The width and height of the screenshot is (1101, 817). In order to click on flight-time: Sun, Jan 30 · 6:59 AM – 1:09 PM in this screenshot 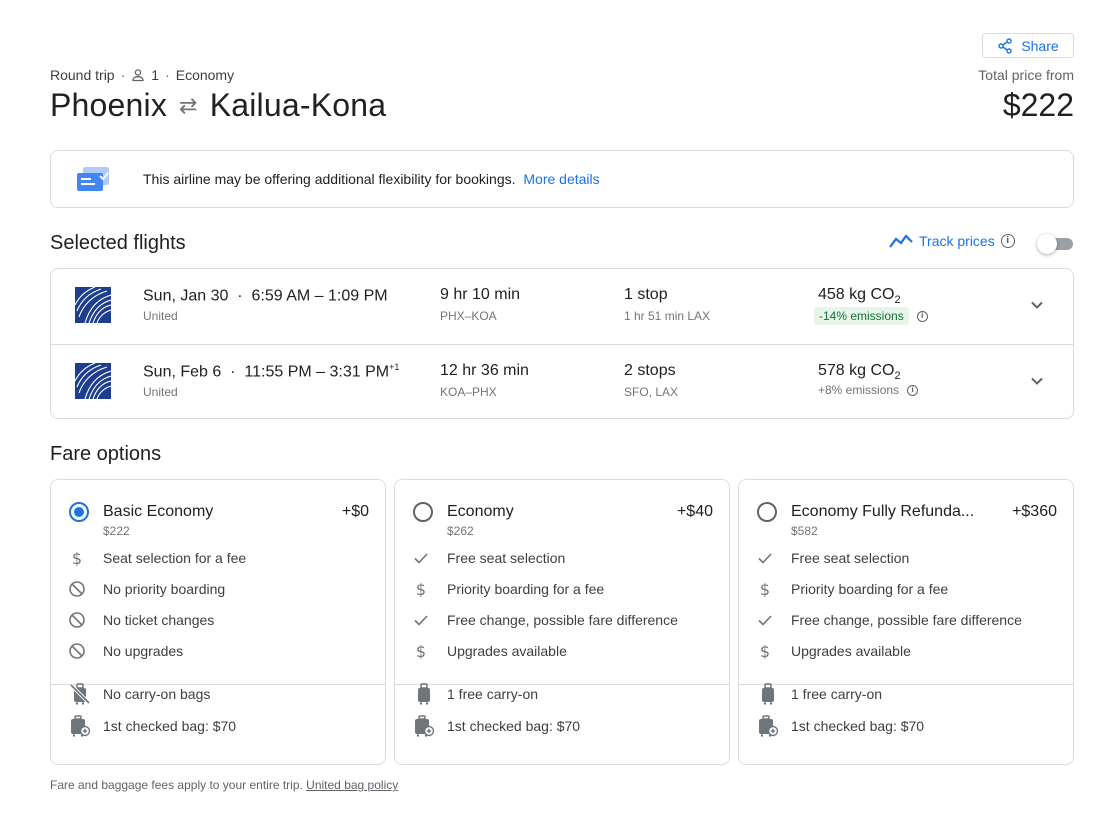, I will do `click(265, 296)`.